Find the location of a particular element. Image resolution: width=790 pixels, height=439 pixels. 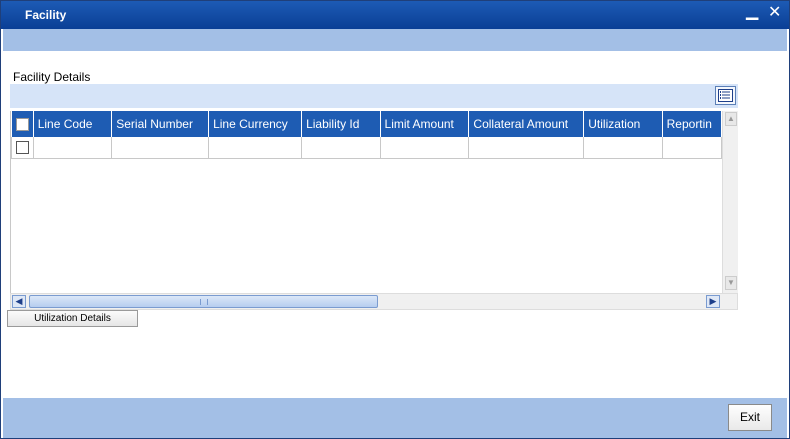

column-settings-button is located at coordinates (725, 95).